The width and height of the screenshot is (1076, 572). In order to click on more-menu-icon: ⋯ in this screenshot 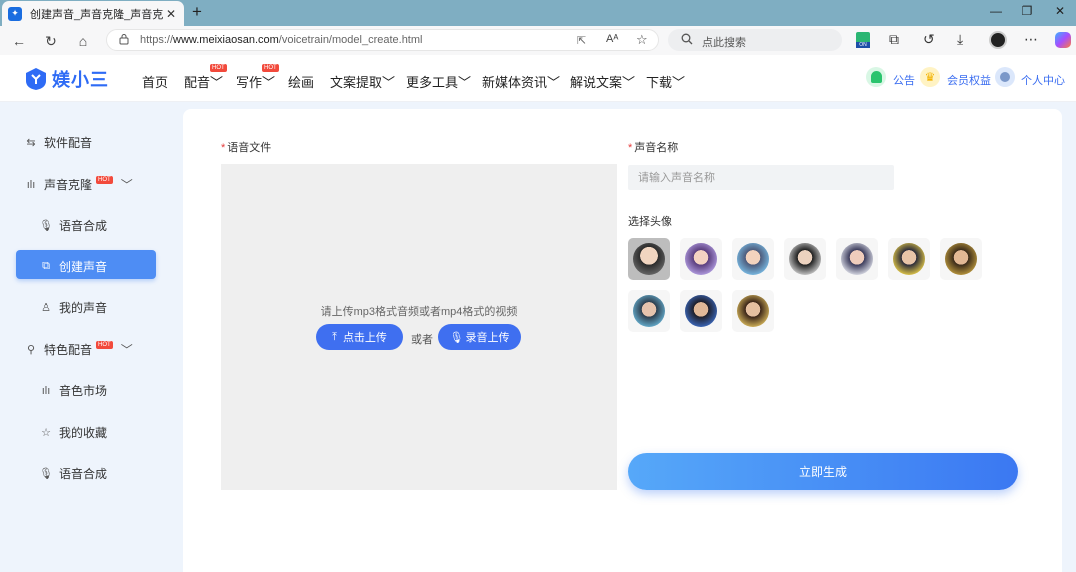, I will do `click(1031, 39)`.